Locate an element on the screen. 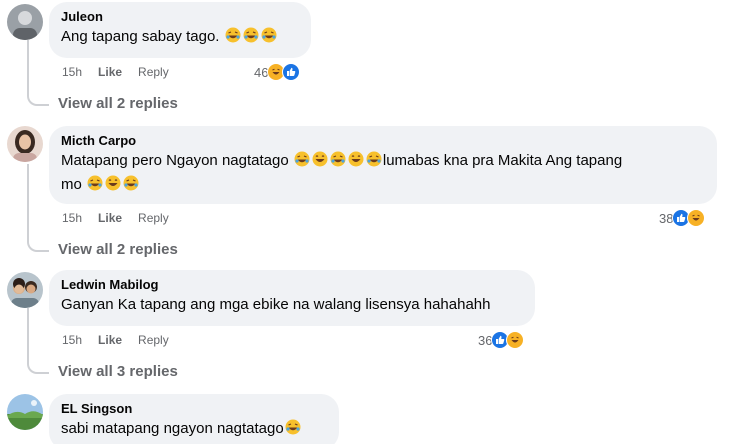  comment-bubble: Juleon Ang tapang sabay tago. is located at coordinates (180, 30).